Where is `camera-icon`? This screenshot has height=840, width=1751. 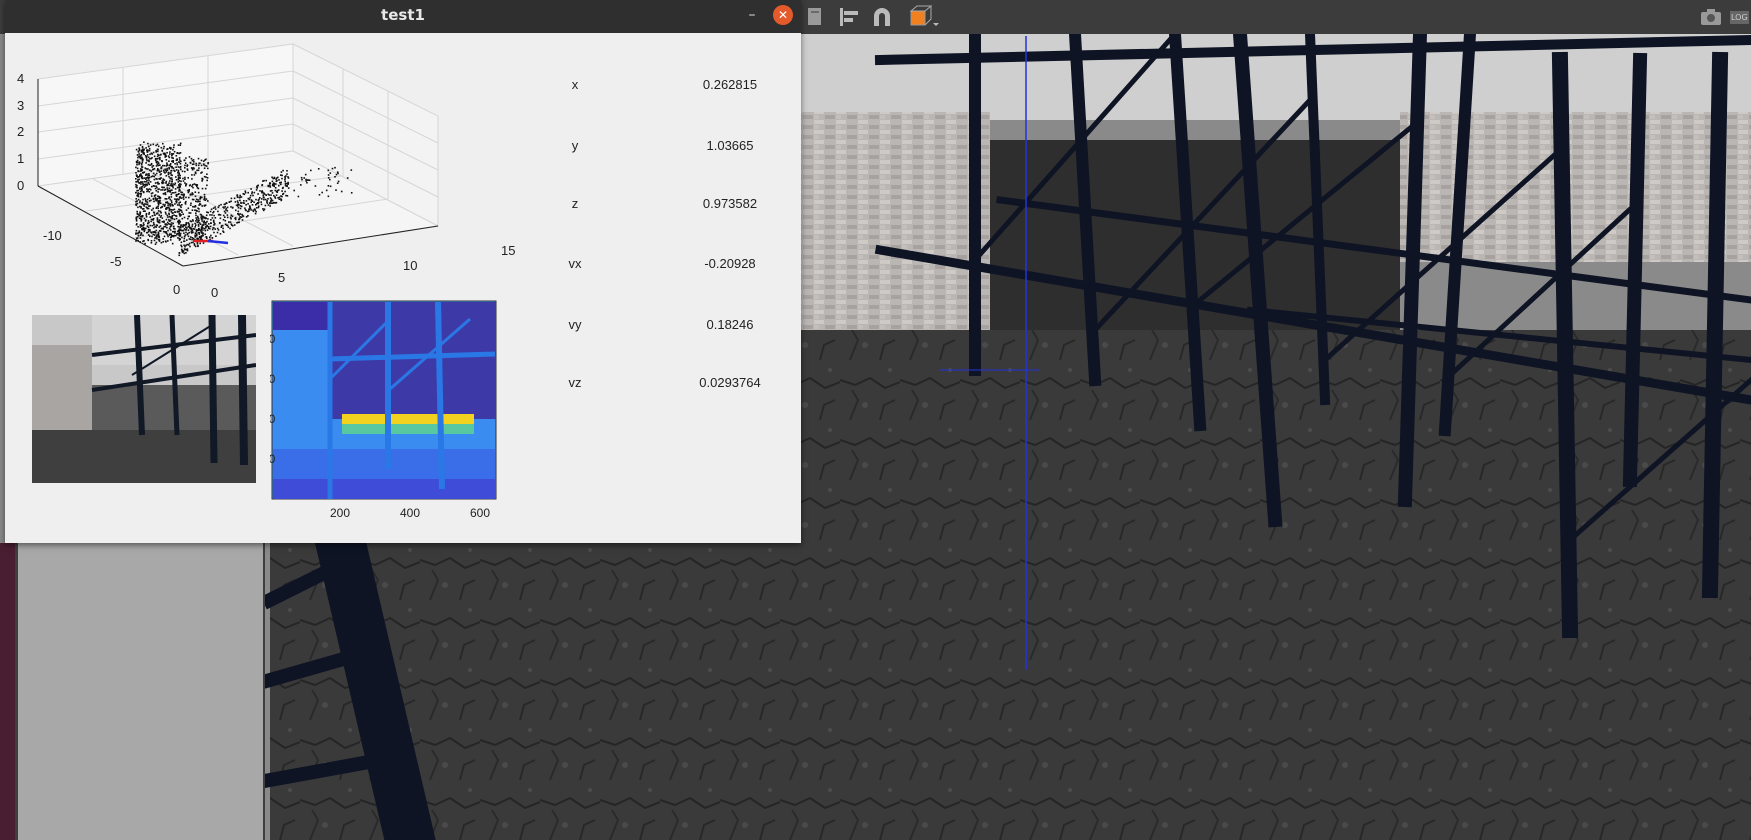
camera-icon is located at coordinates (1711, 17).